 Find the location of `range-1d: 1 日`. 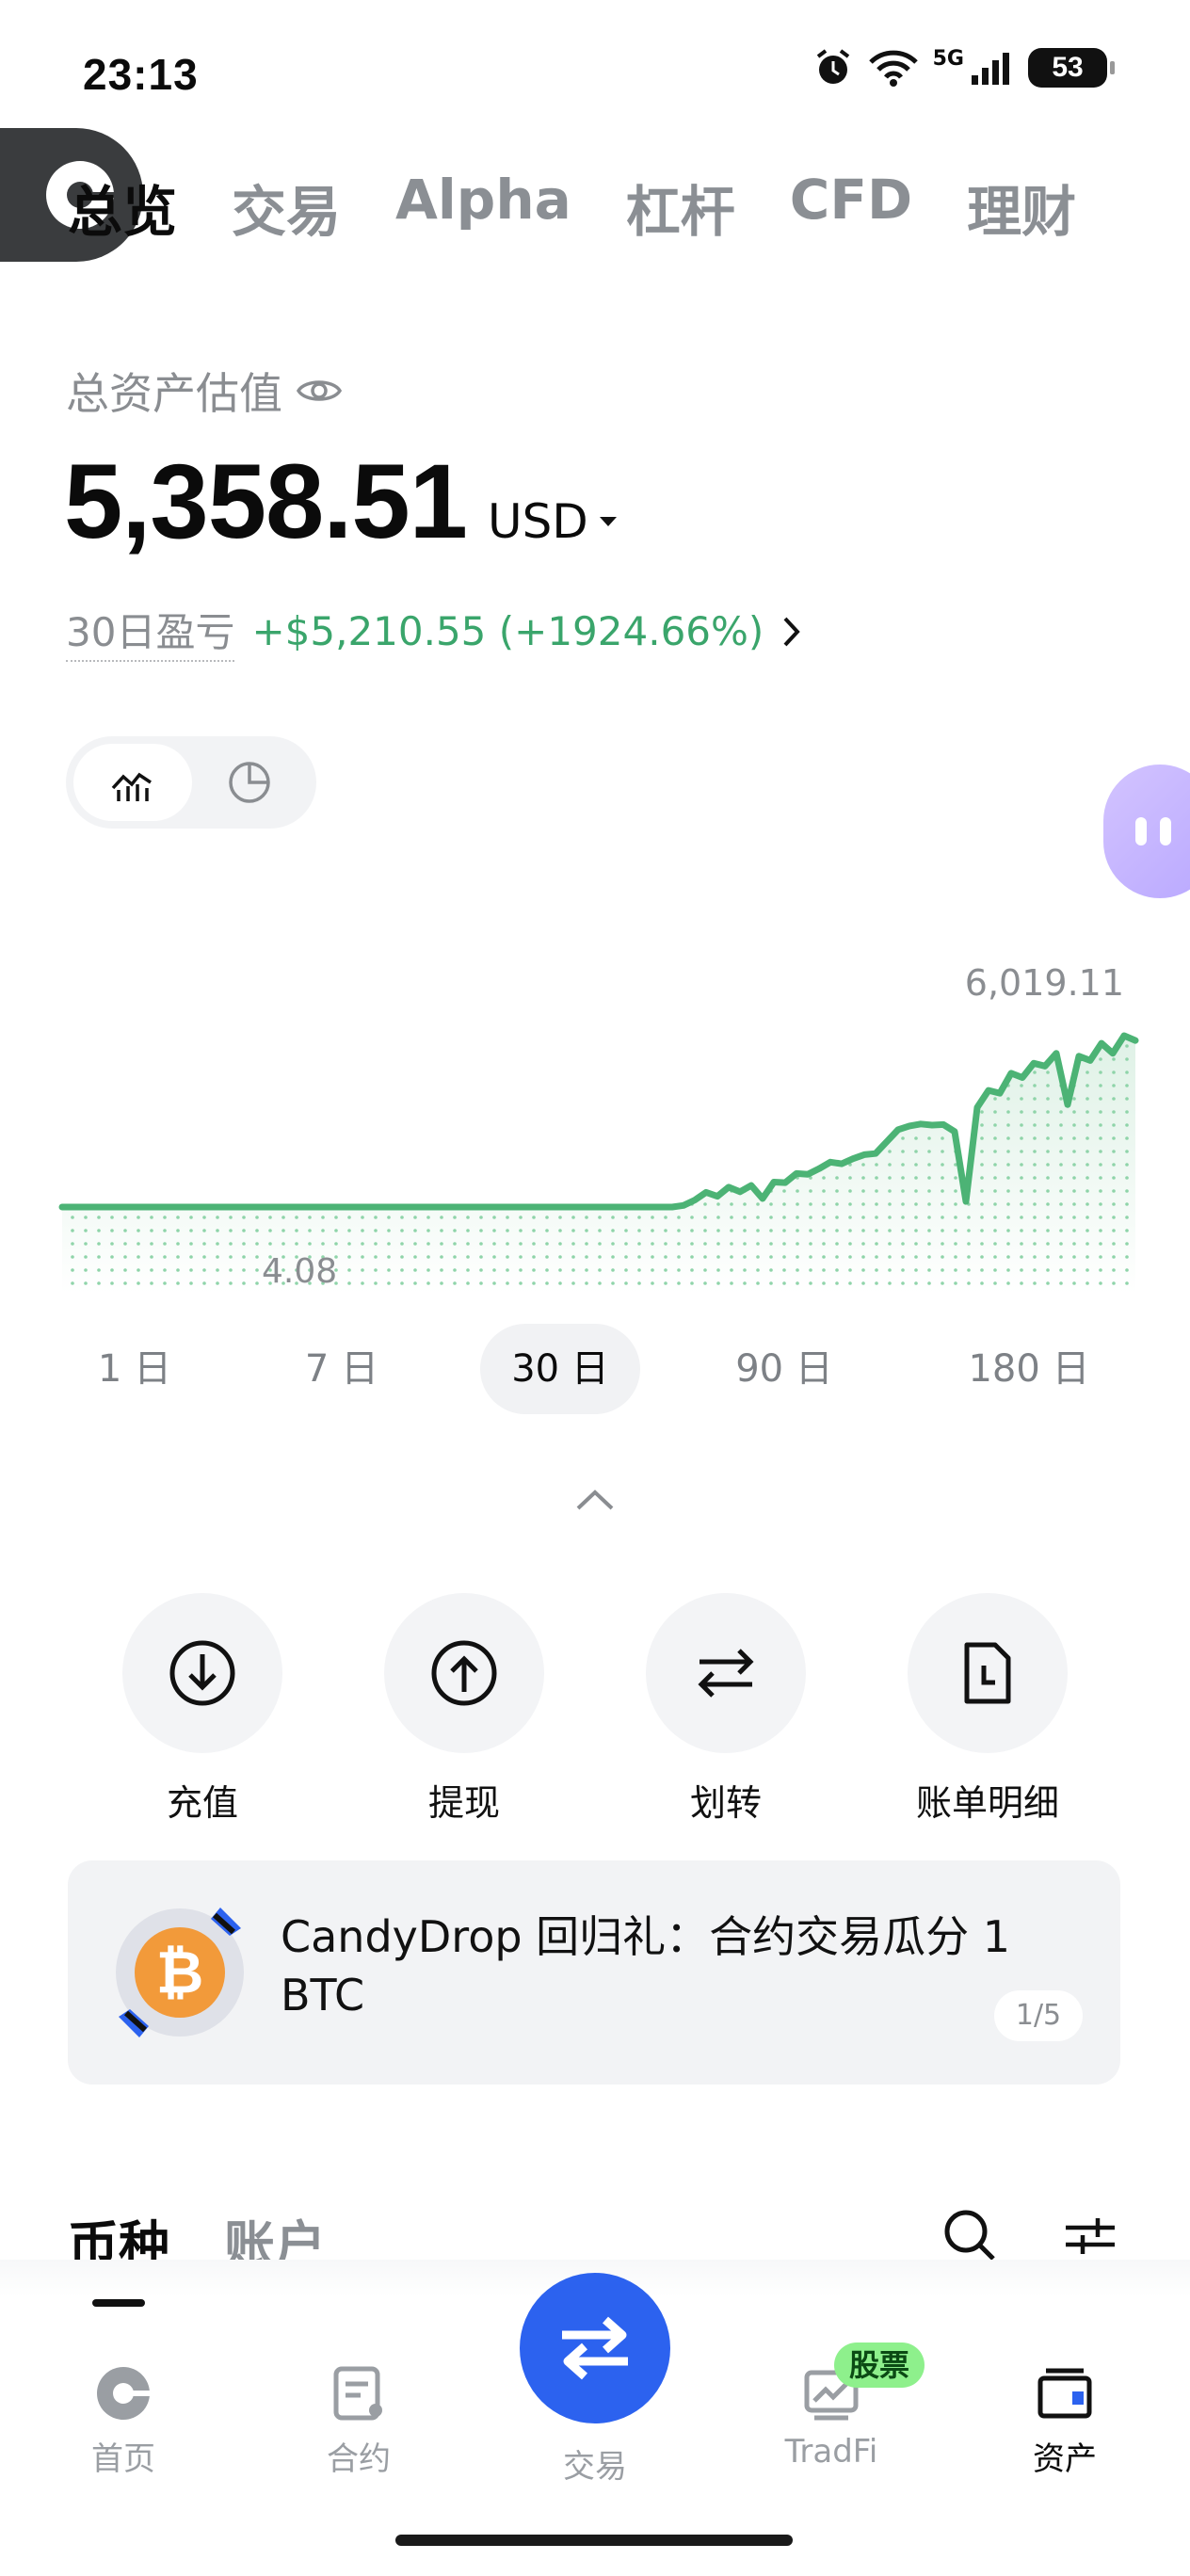

range-1d: 1 日 is located at coordinates (134, 1369).